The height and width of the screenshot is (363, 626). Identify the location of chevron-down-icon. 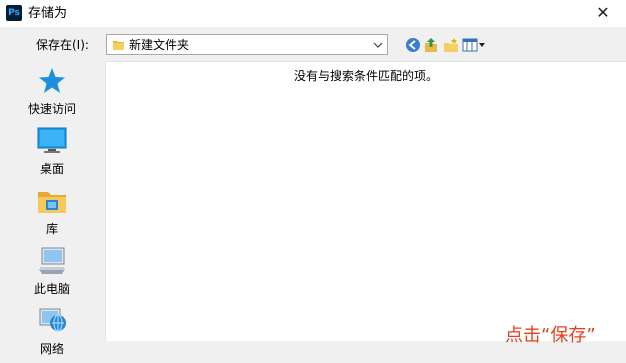
(378, 45).